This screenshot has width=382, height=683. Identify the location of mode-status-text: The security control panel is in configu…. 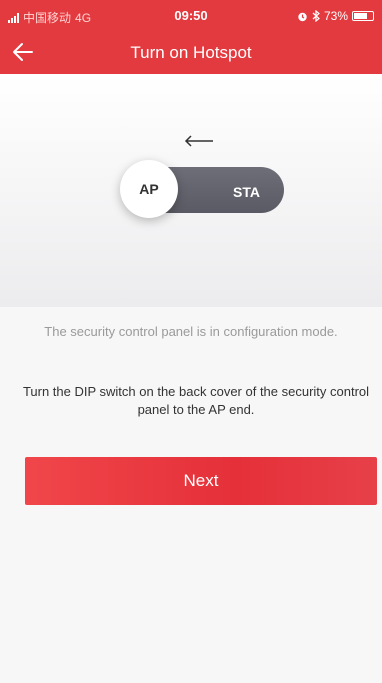
(191, 331).